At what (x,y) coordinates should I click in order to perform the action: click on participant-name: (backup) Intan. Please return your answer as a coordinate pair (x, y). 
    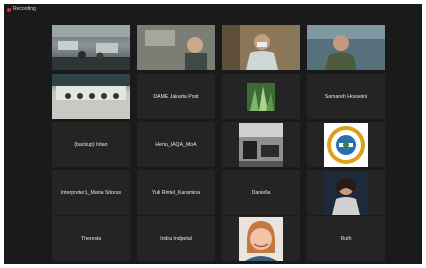
    Looking at the image, I should click on (91, 144).